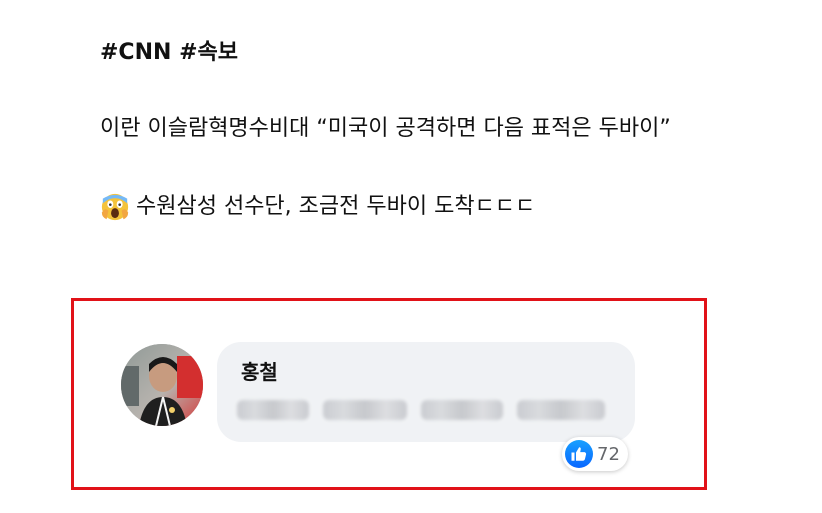 Image resolution: width=822 pixels, height=513 pixels. I want to click on post-update-line: 수원삼성 선수단, 조금전 두바이 도착ㄷㄷㄷ, so click(420, 207).